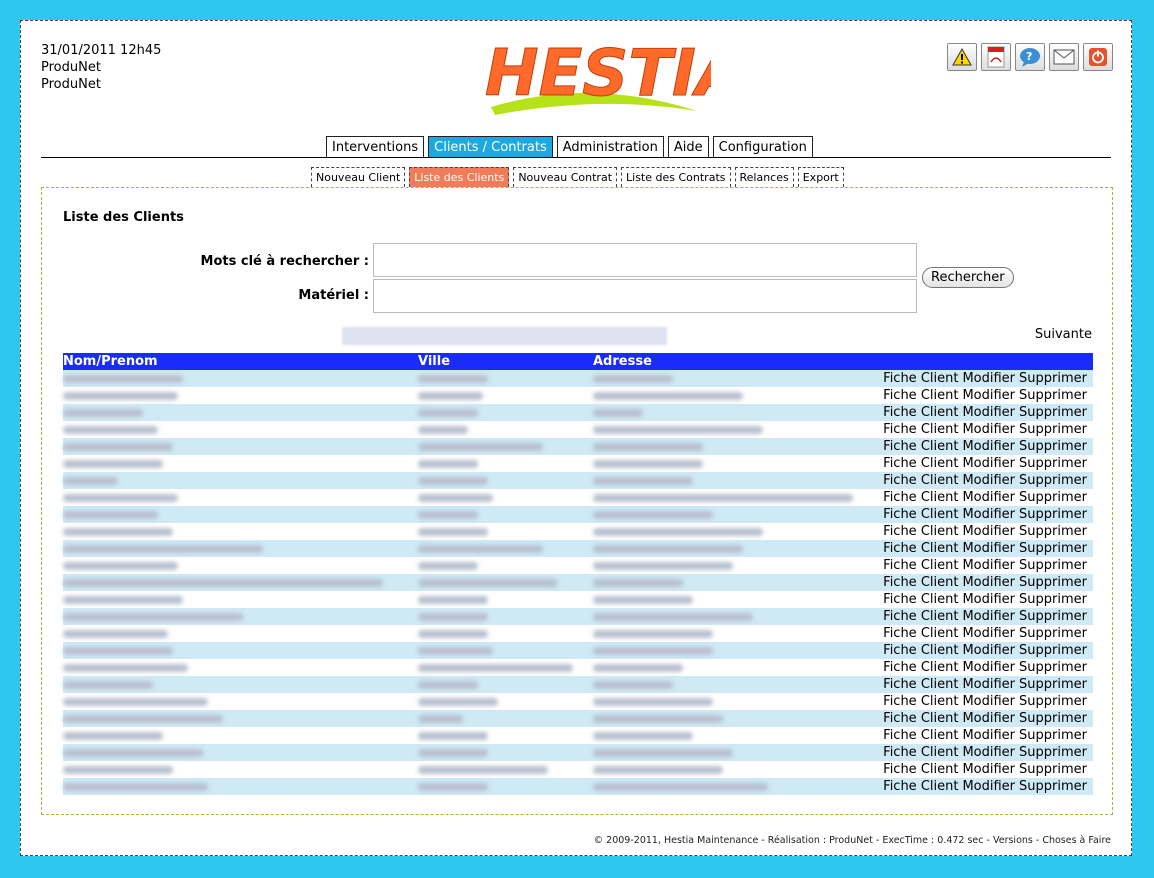  What do you see at coordinates (1064, 57) in the screenshot?
I see `mail-icon` at bounding box center [1064, 57].